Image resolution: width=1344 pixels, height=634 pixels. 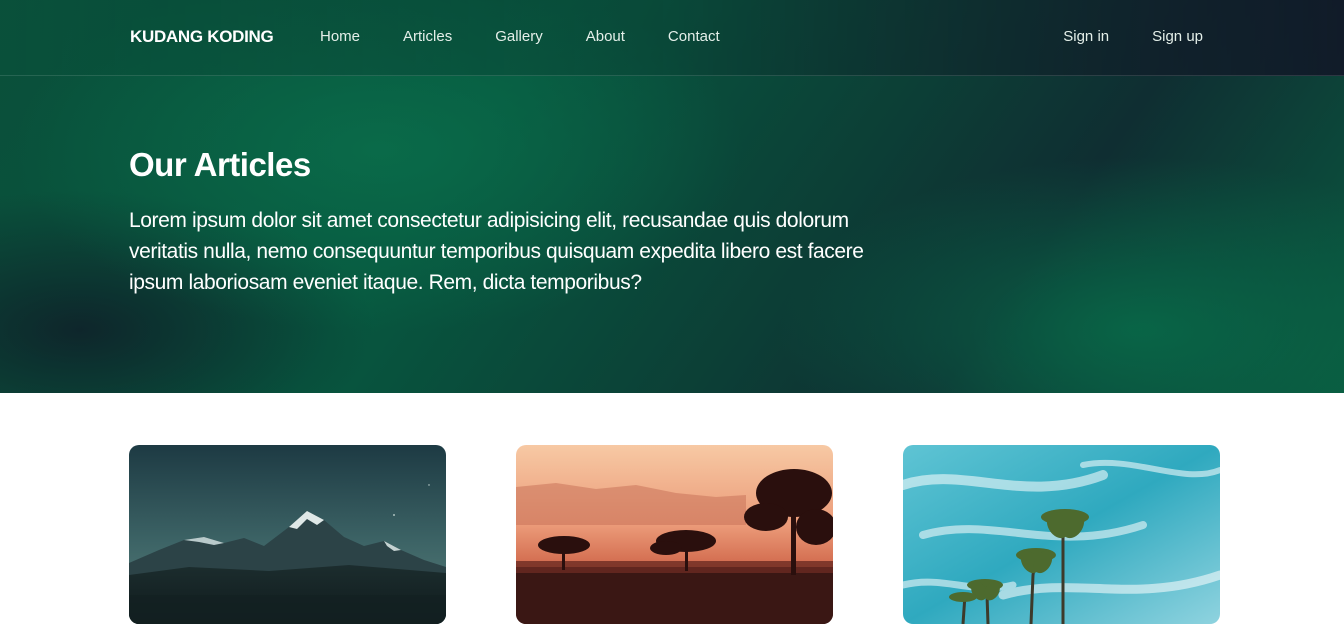 What do you see at coordinates (694, 36) in the screenshot?
I see `nav-item-contact: Contact` at bounding box center [694, 36].